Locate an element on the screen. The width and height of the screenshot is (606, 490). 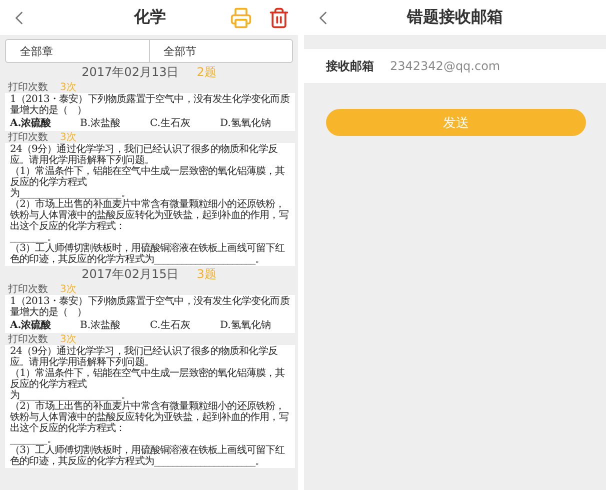
page-title: 错题接收邮箱 is located at coordinates (455, 17).